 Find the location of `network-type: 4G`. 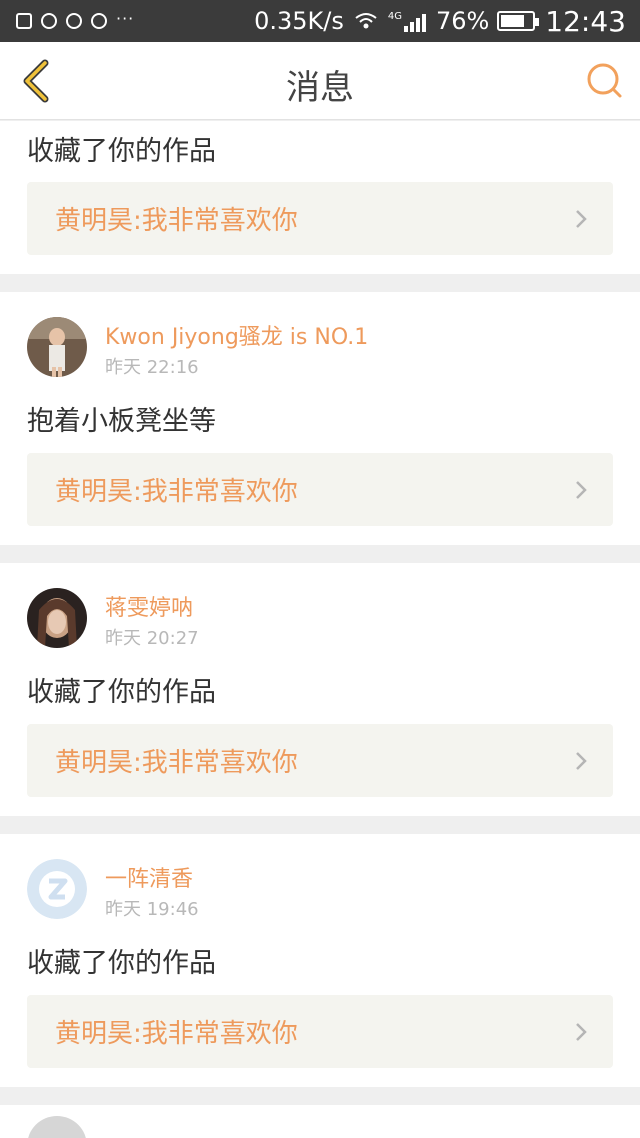

network-type: 4G is located at coordinates (394, 16).